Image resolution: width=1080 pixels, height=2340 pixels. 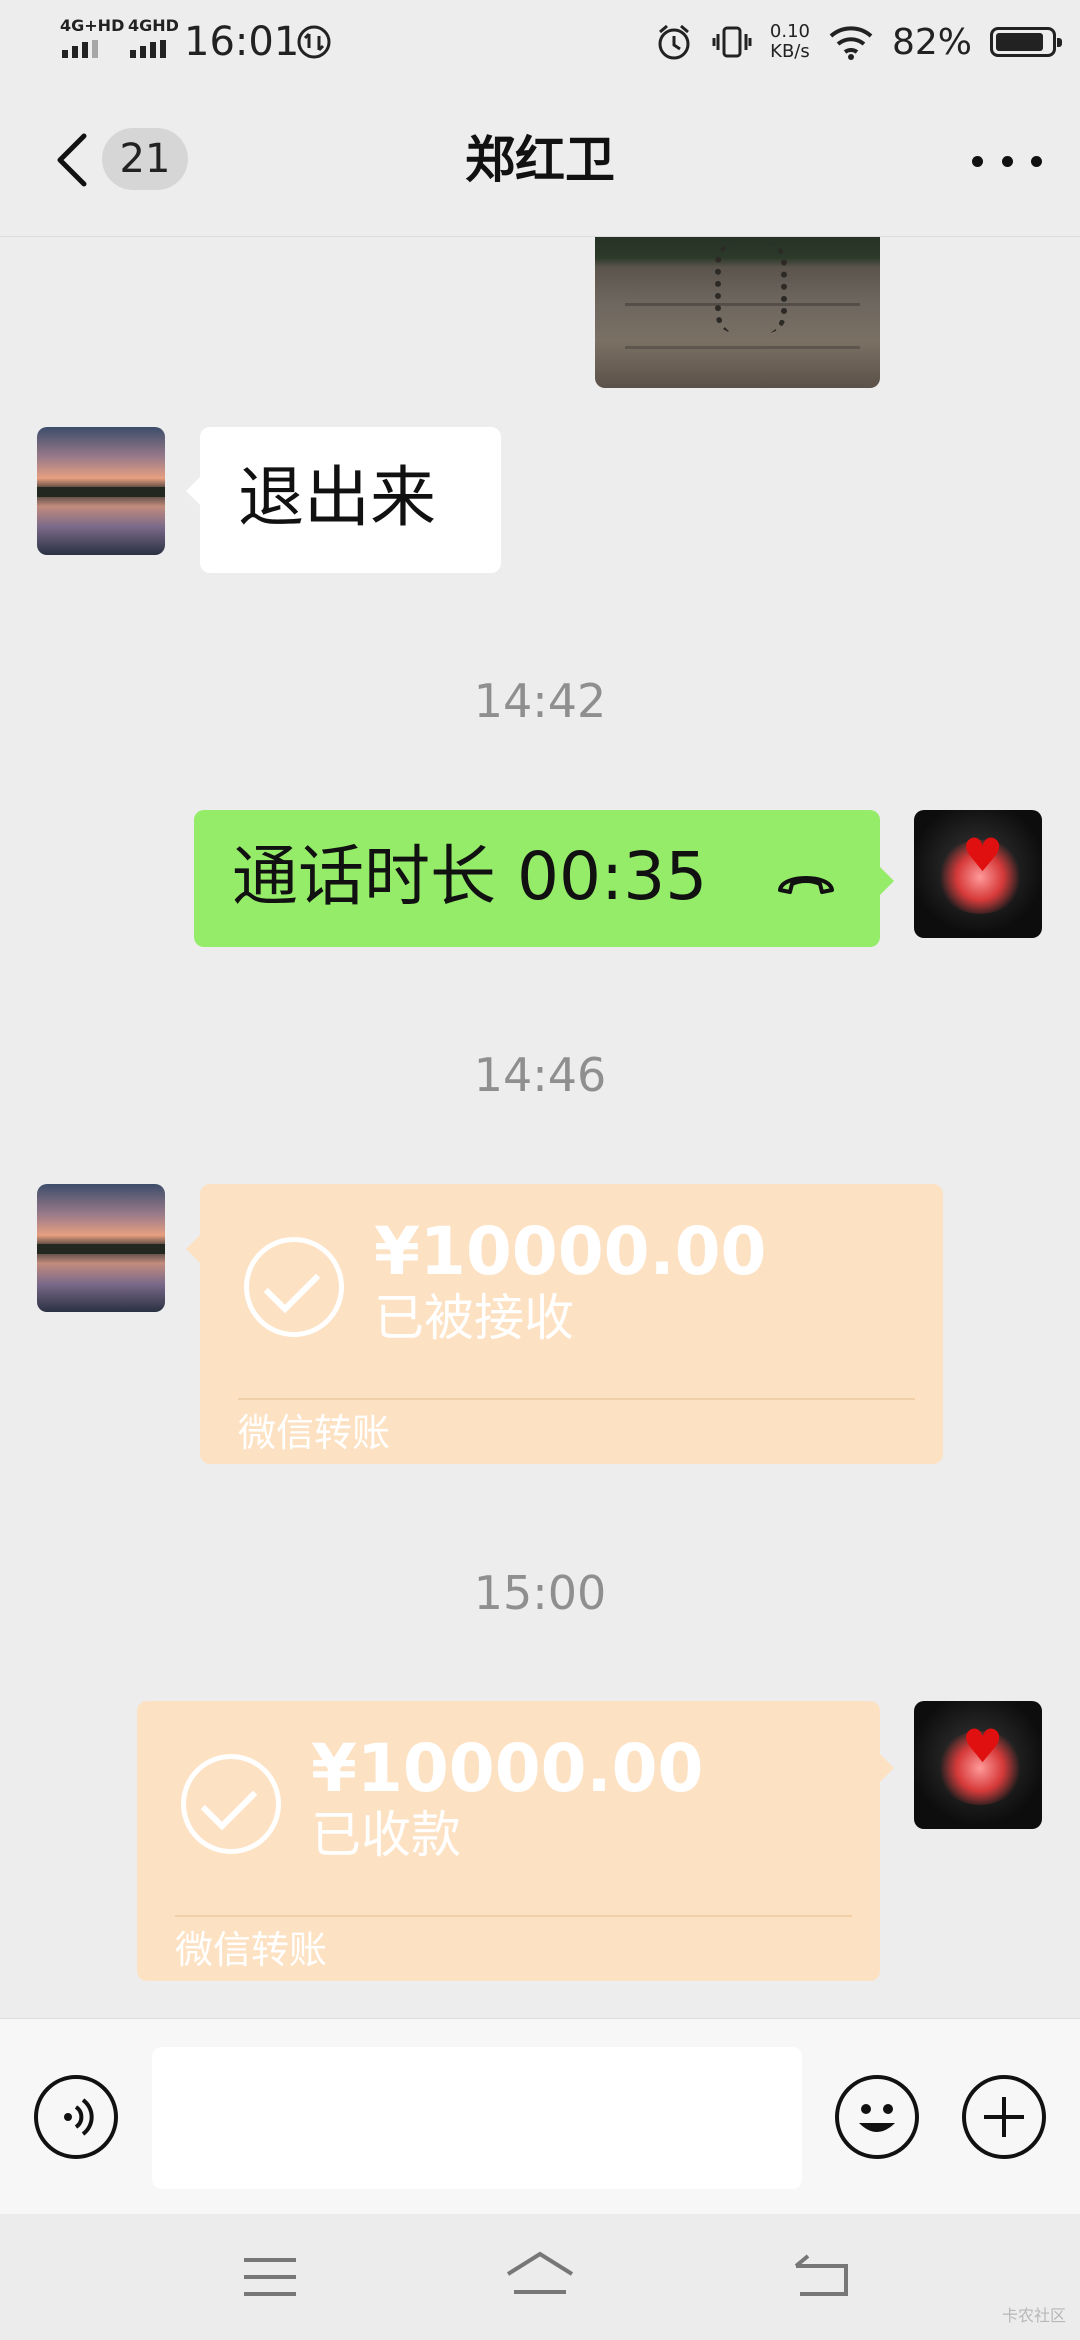 I want to click on watermark: 卡农社区, so click(x=1033, y=2315).